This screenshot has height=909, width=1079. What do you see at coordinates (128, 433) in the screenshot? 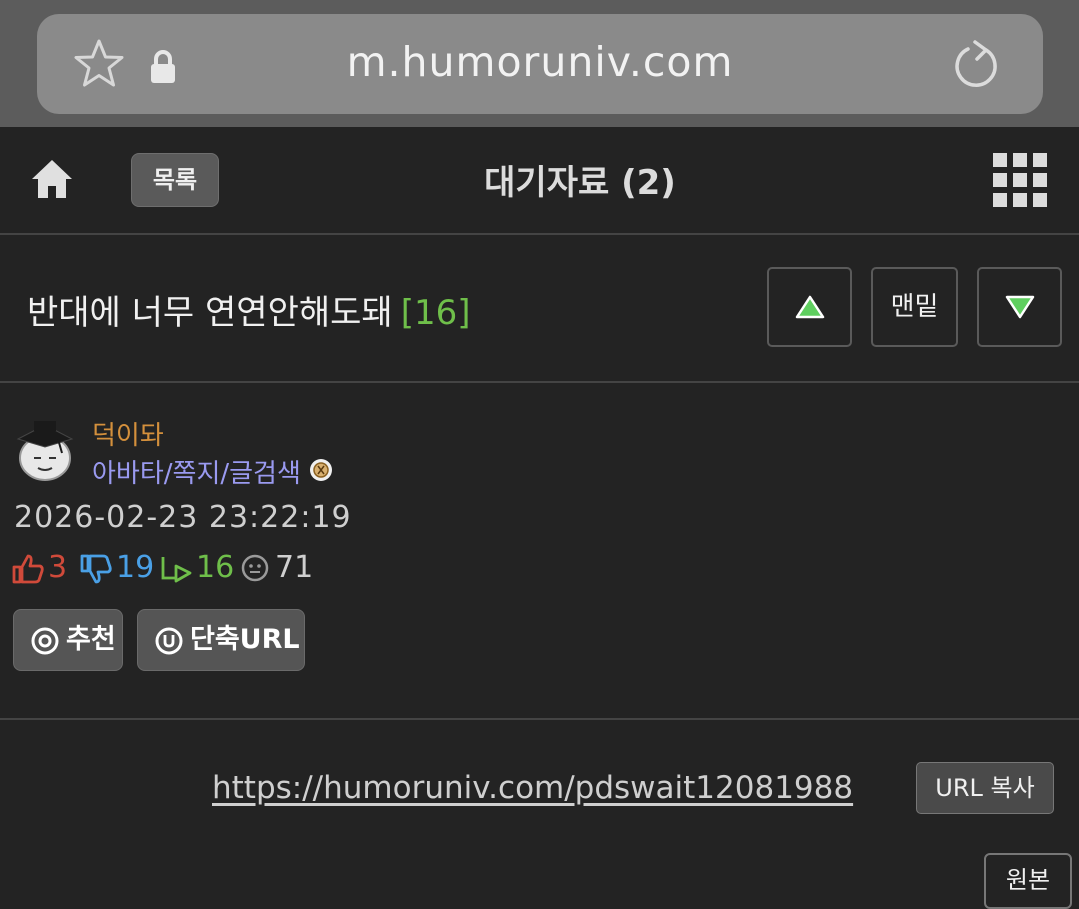
I see `author-name: 덕이돠` at bounding box center [128, 433].